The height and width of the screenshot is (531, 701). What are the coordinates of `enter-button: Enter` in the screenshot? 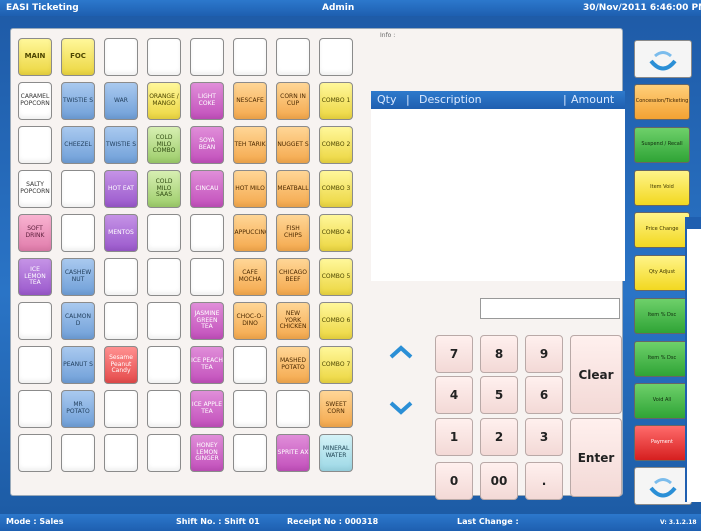 It's located at (596, 457).